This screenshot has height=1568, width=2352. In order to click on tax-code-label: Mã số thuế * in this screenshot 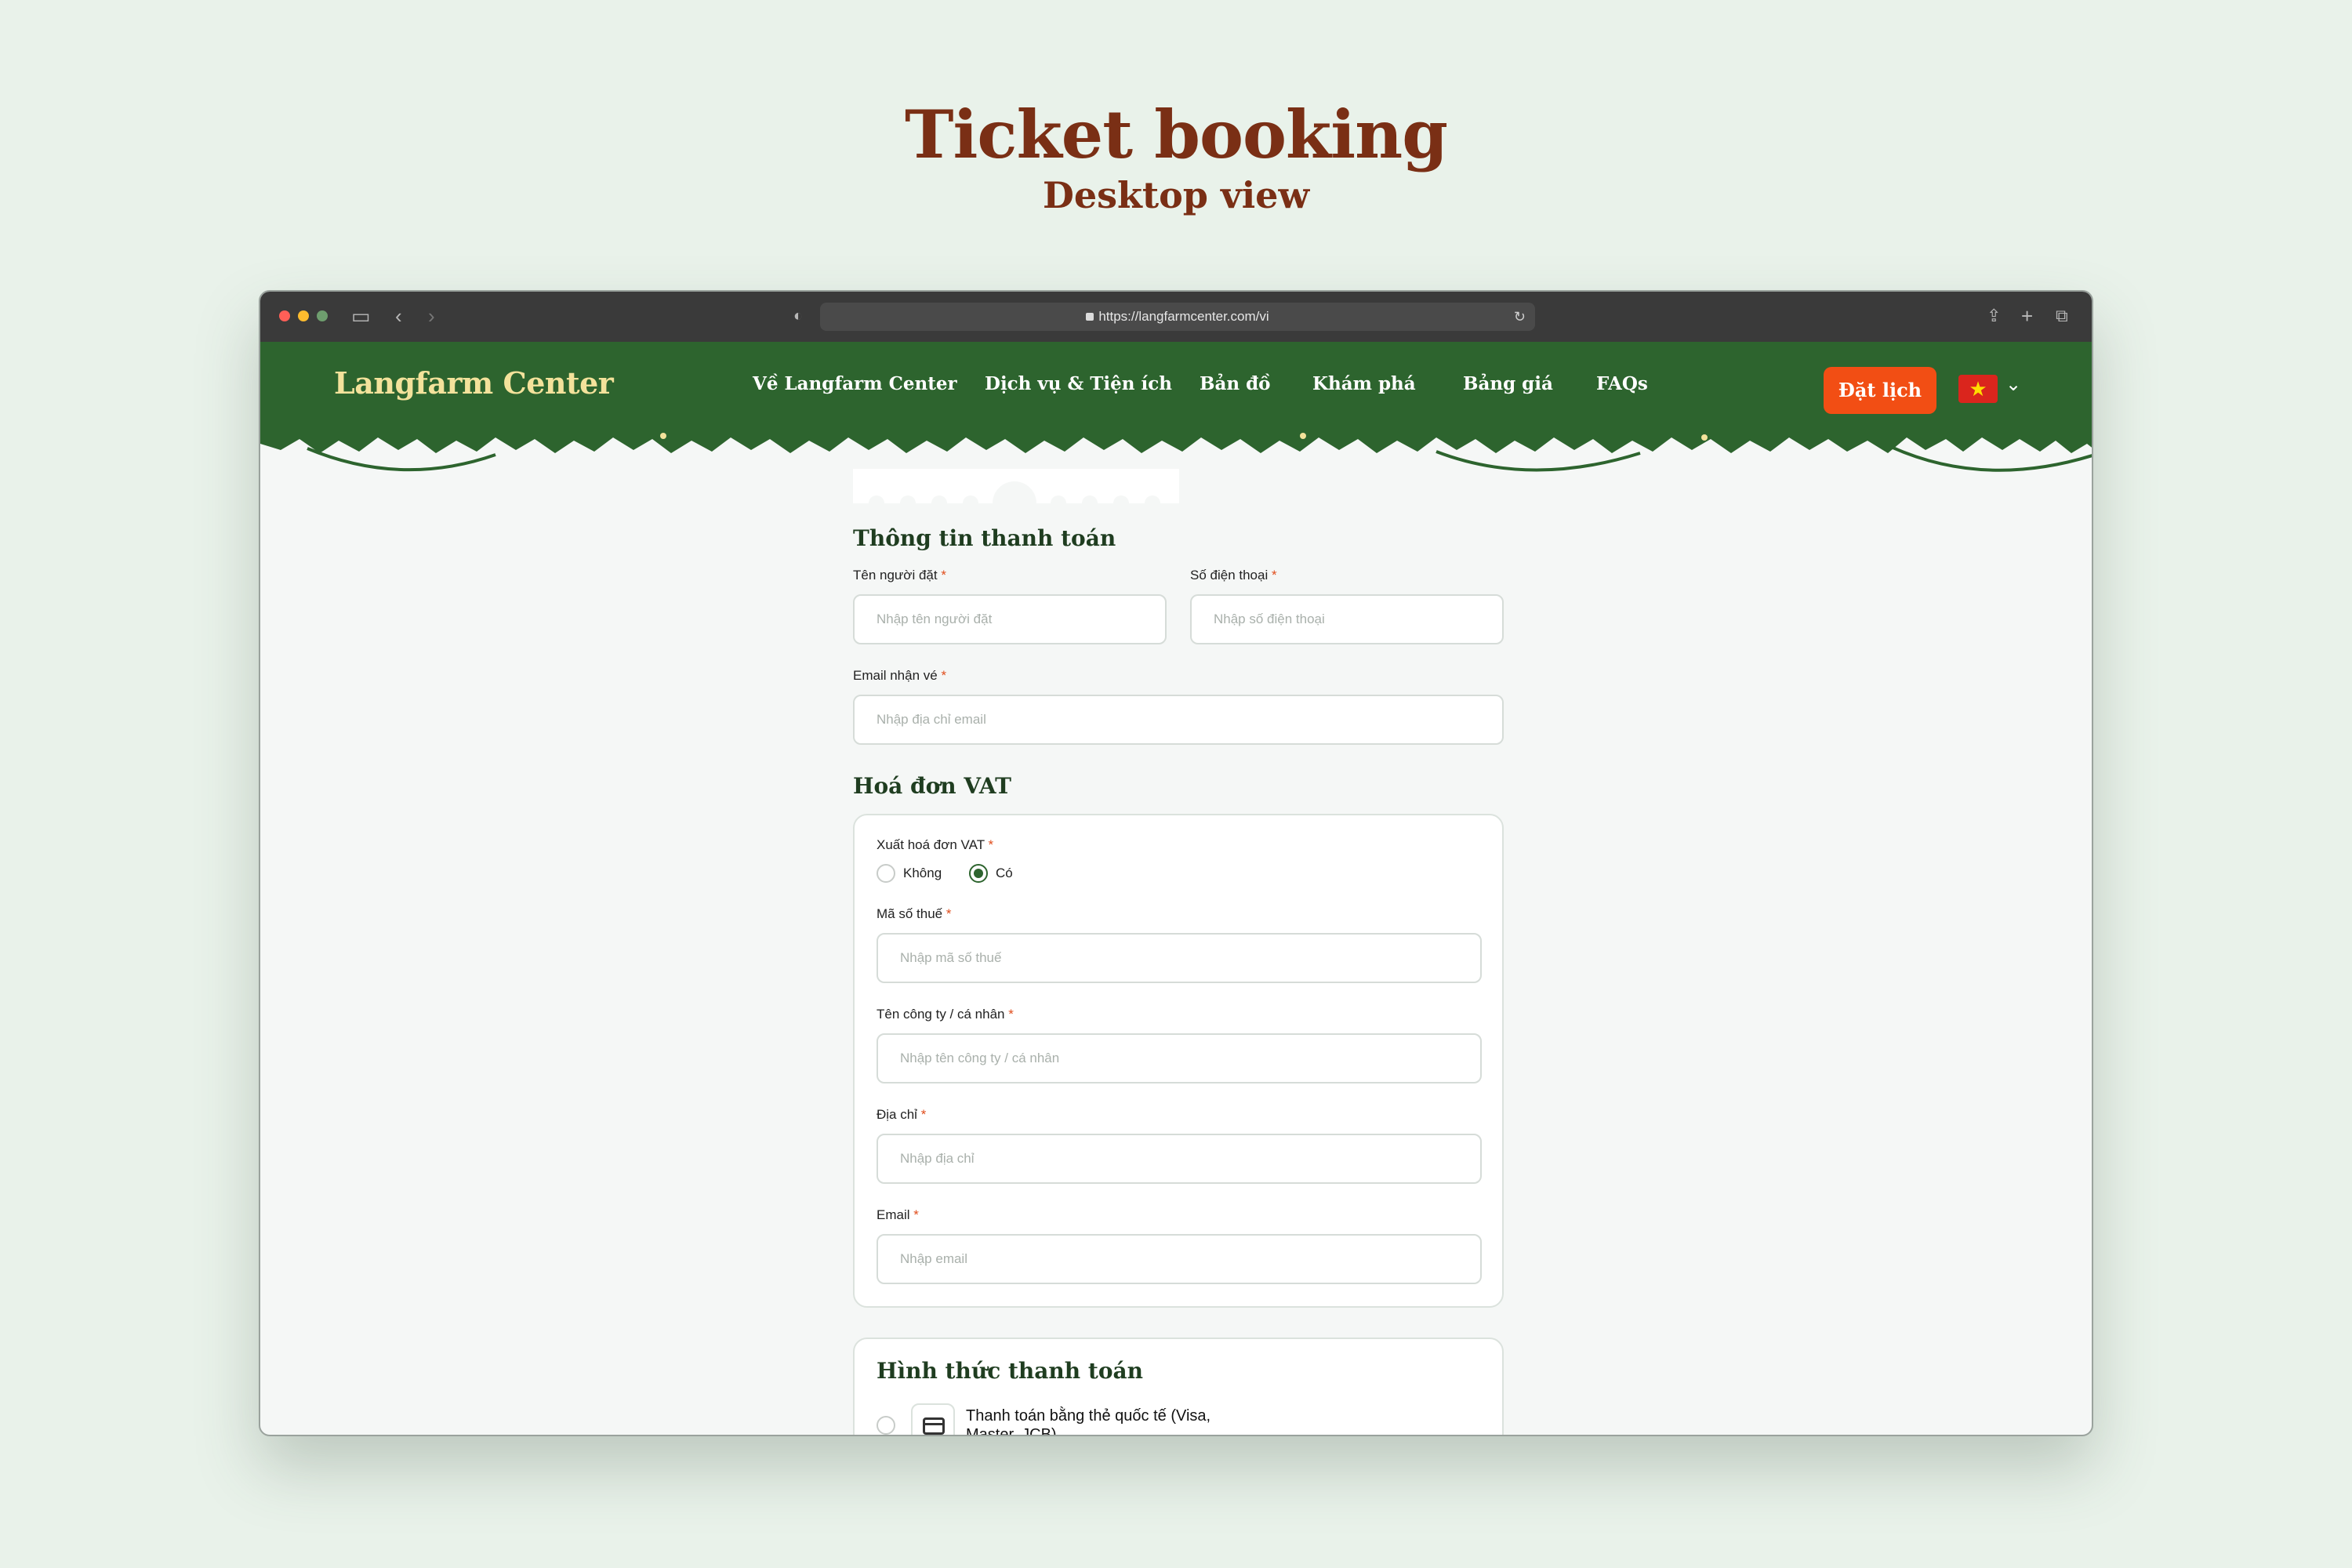, I will do `click(914, 913)`.